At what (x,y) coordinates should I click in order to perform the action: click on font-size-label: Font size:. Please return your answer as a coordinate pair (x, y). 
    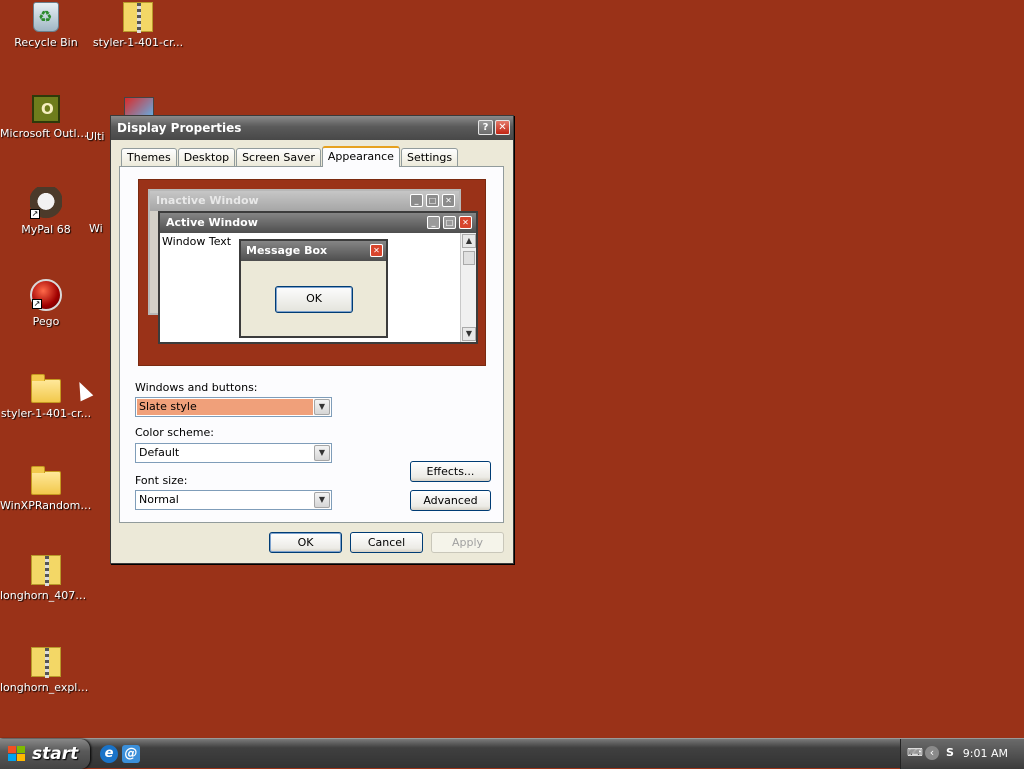
    Looking at the image, I should click on (161, 480).